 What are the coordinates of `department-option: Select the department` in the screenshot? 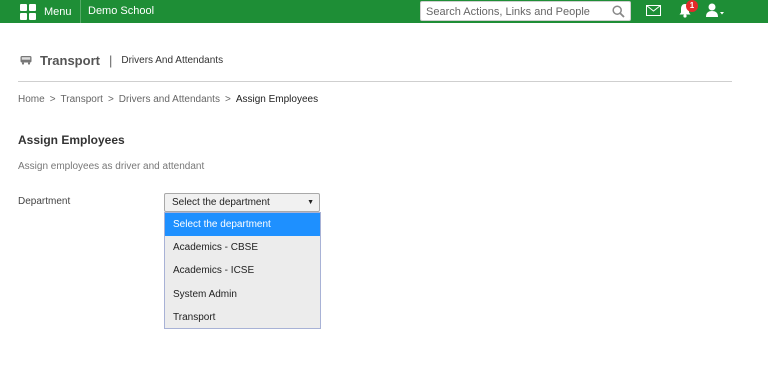 It's located at (242, 225).